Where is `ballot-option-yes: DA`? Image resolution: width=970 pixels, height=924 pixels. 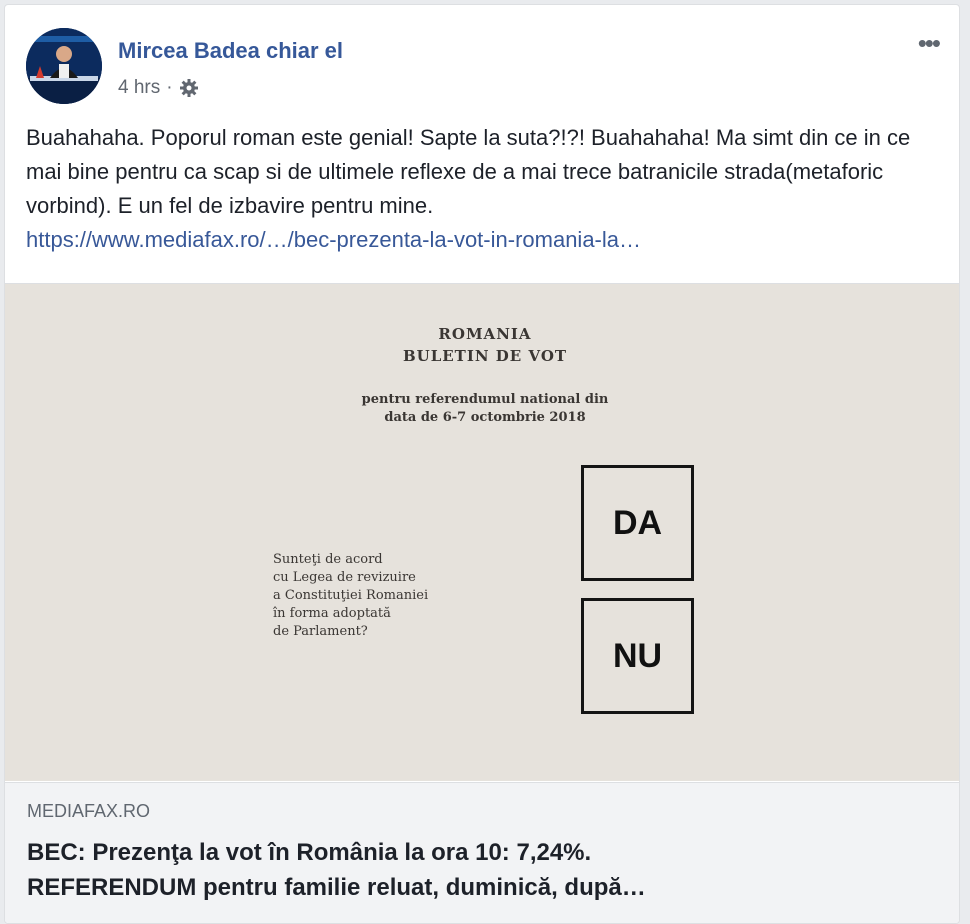
ballot-option-yes: DA is located at coordinates (637, 523).